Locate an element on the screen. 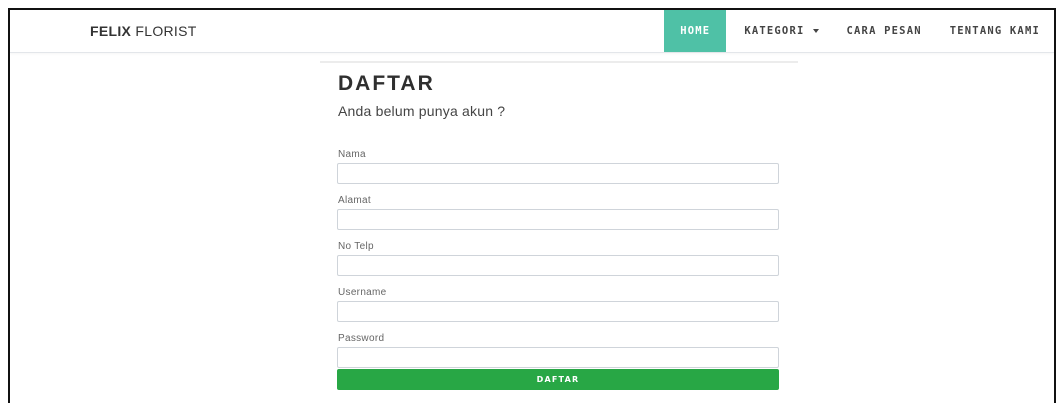  brand-logo: FELIX FLORIST is located at coordinates (143, 31).